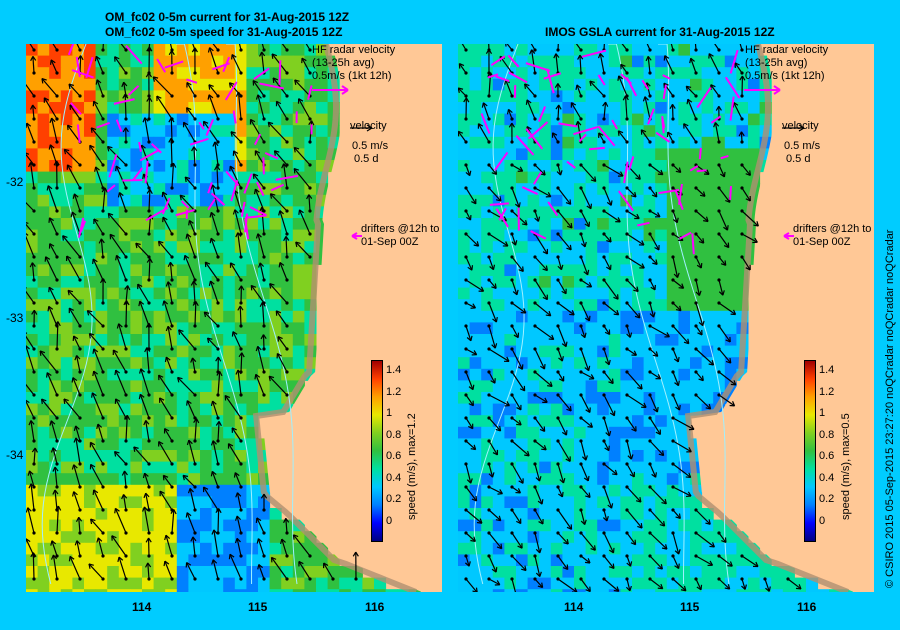  What do you see at coordinates (142, 607) in the screenshot?
I see `left-x-tick-114: 114` at bounding box center [142, 607].